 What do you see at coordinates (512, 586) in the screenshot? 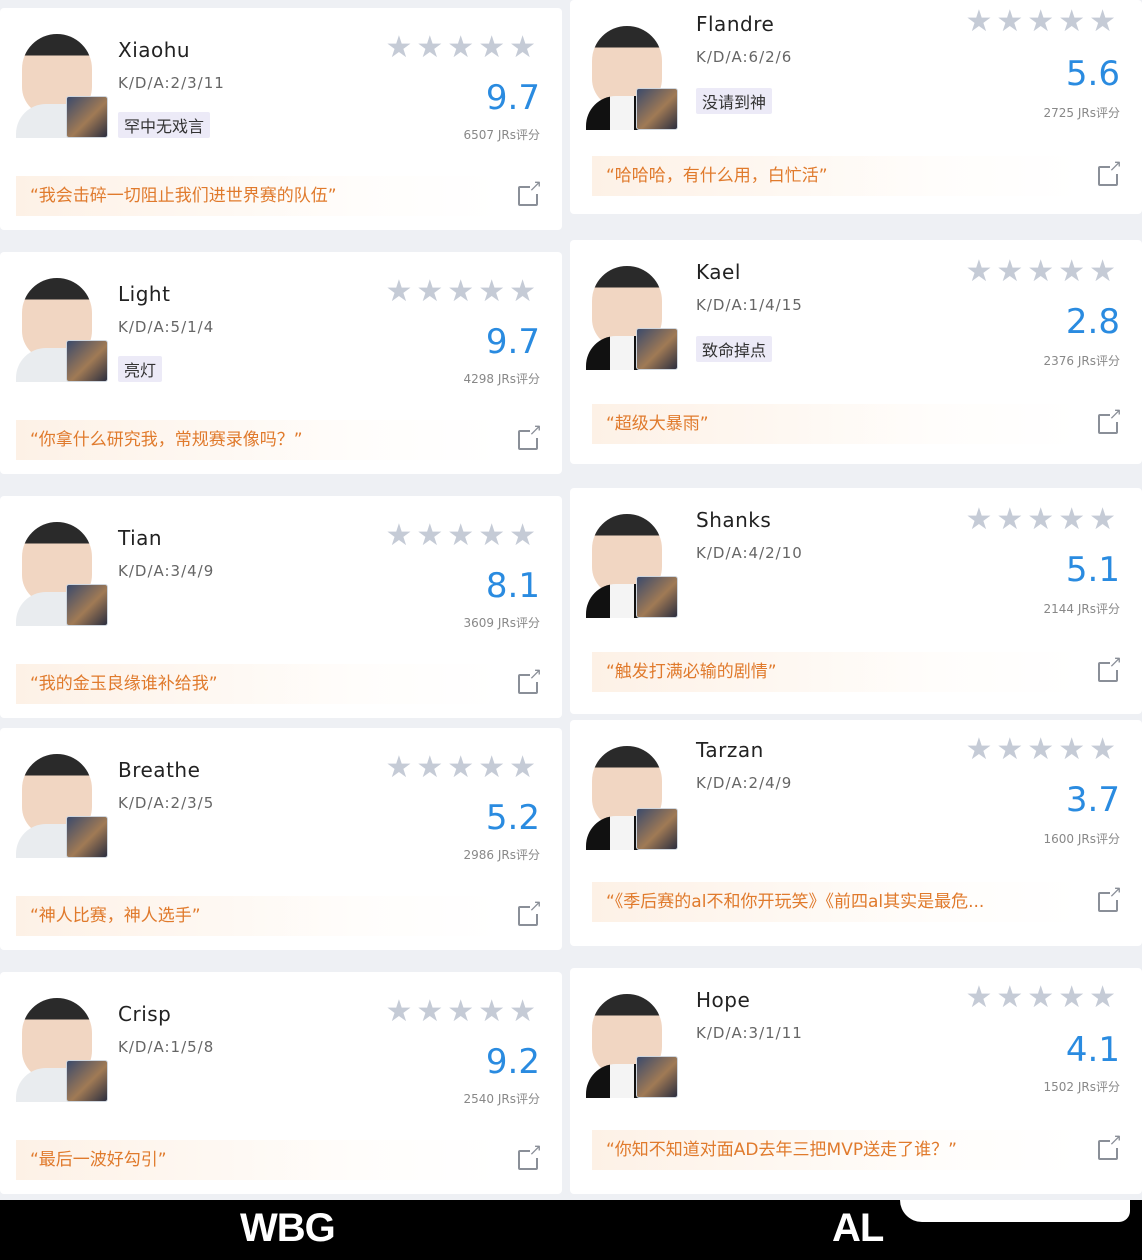
I see `player-score: 8.1` at bounding box center [512, 586].